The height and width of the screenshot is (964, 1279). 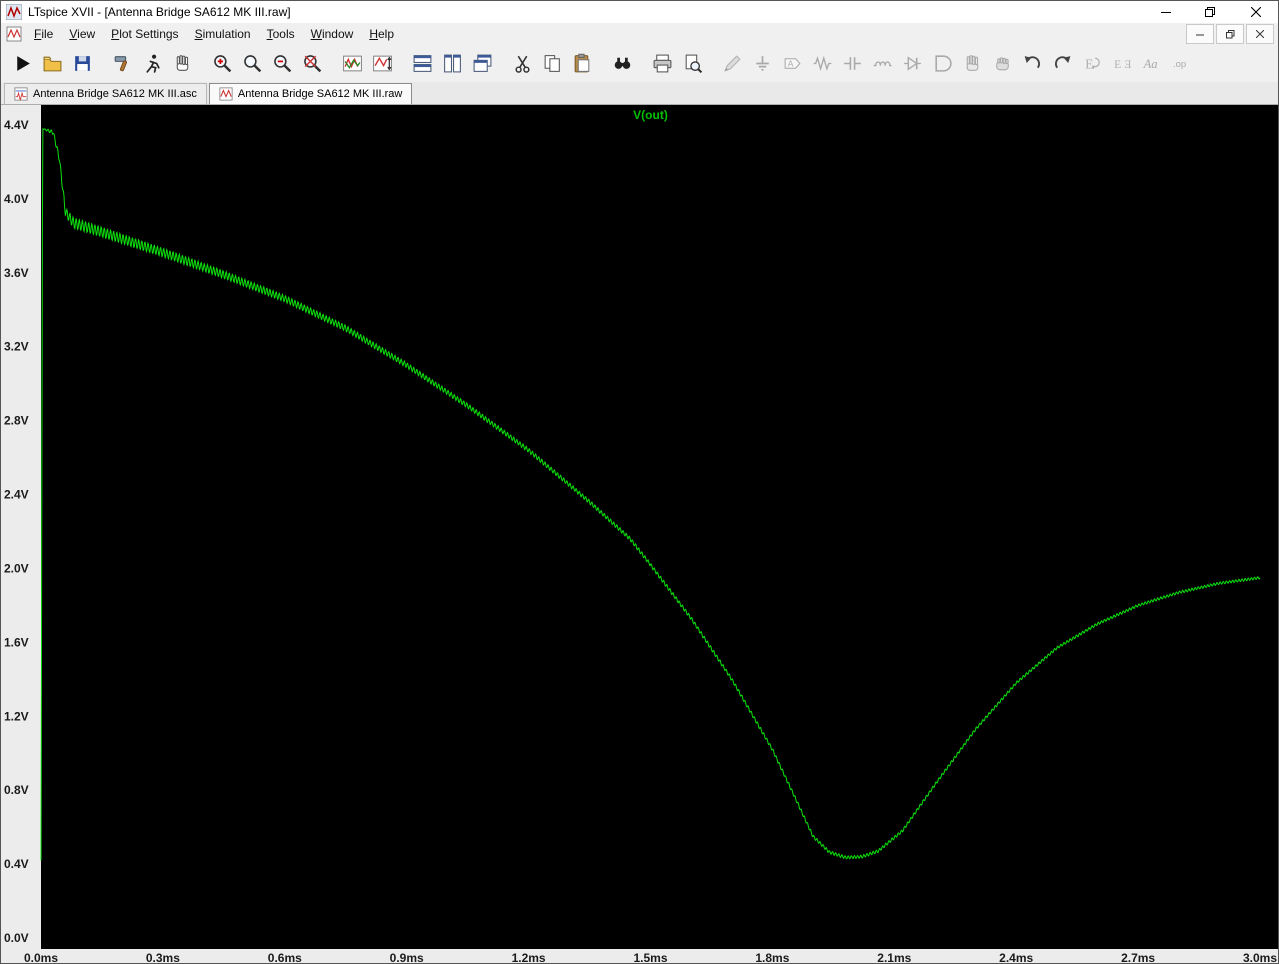 I want to click on tile-vertical-button, so click(x=452, y=63).